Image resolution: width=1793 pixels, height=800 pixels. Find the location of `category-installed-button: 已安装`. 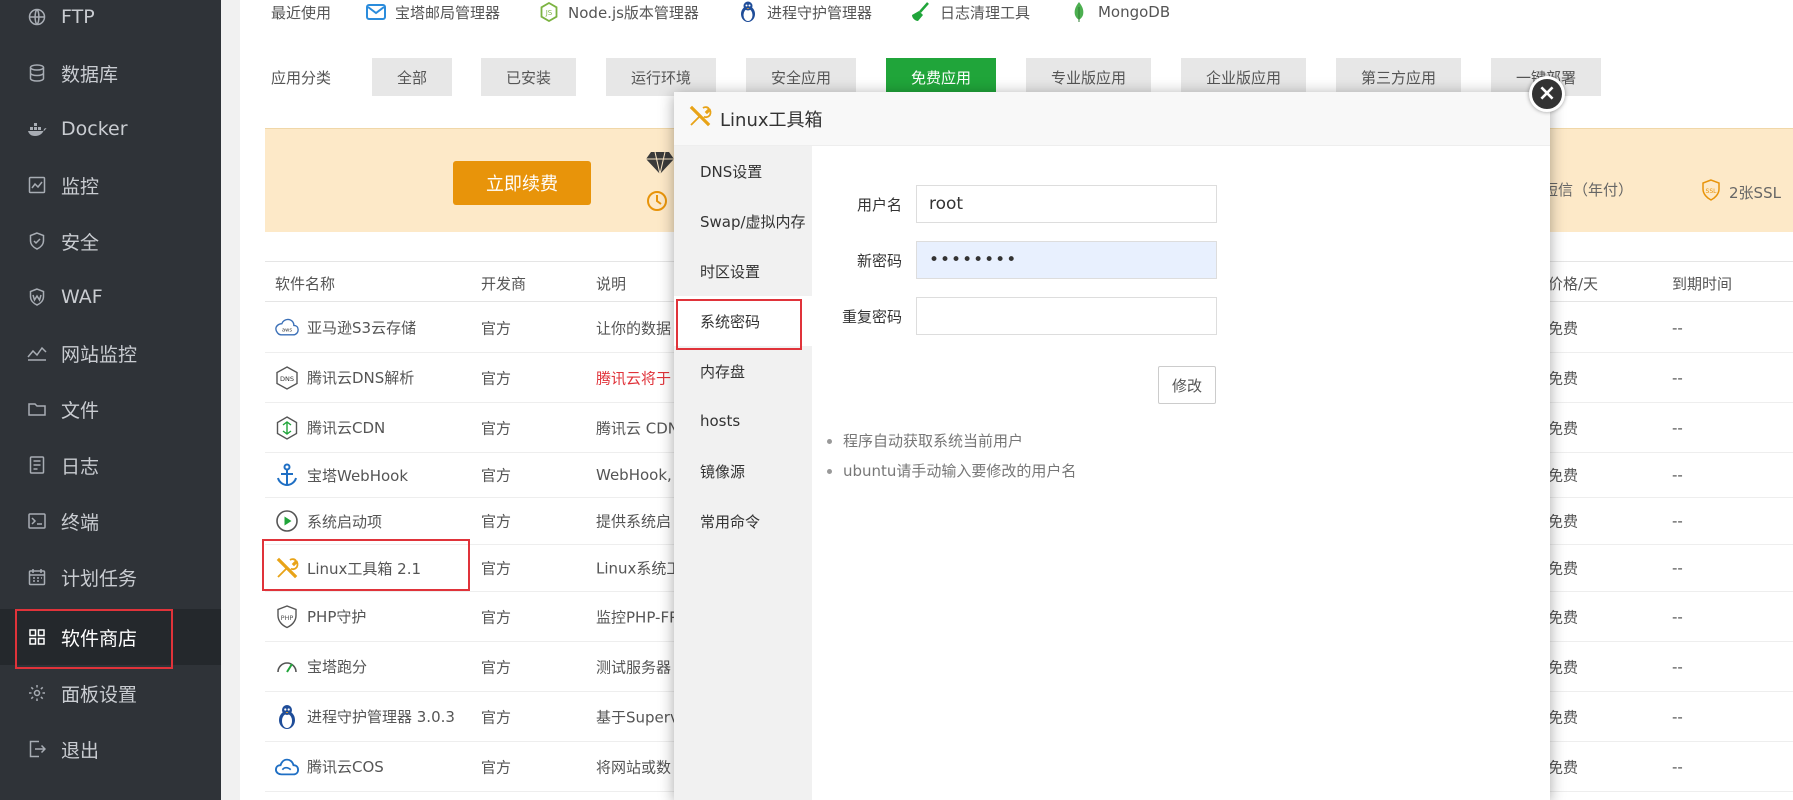

category-installed-button: 已安装 is located at coordinates (528, 77).